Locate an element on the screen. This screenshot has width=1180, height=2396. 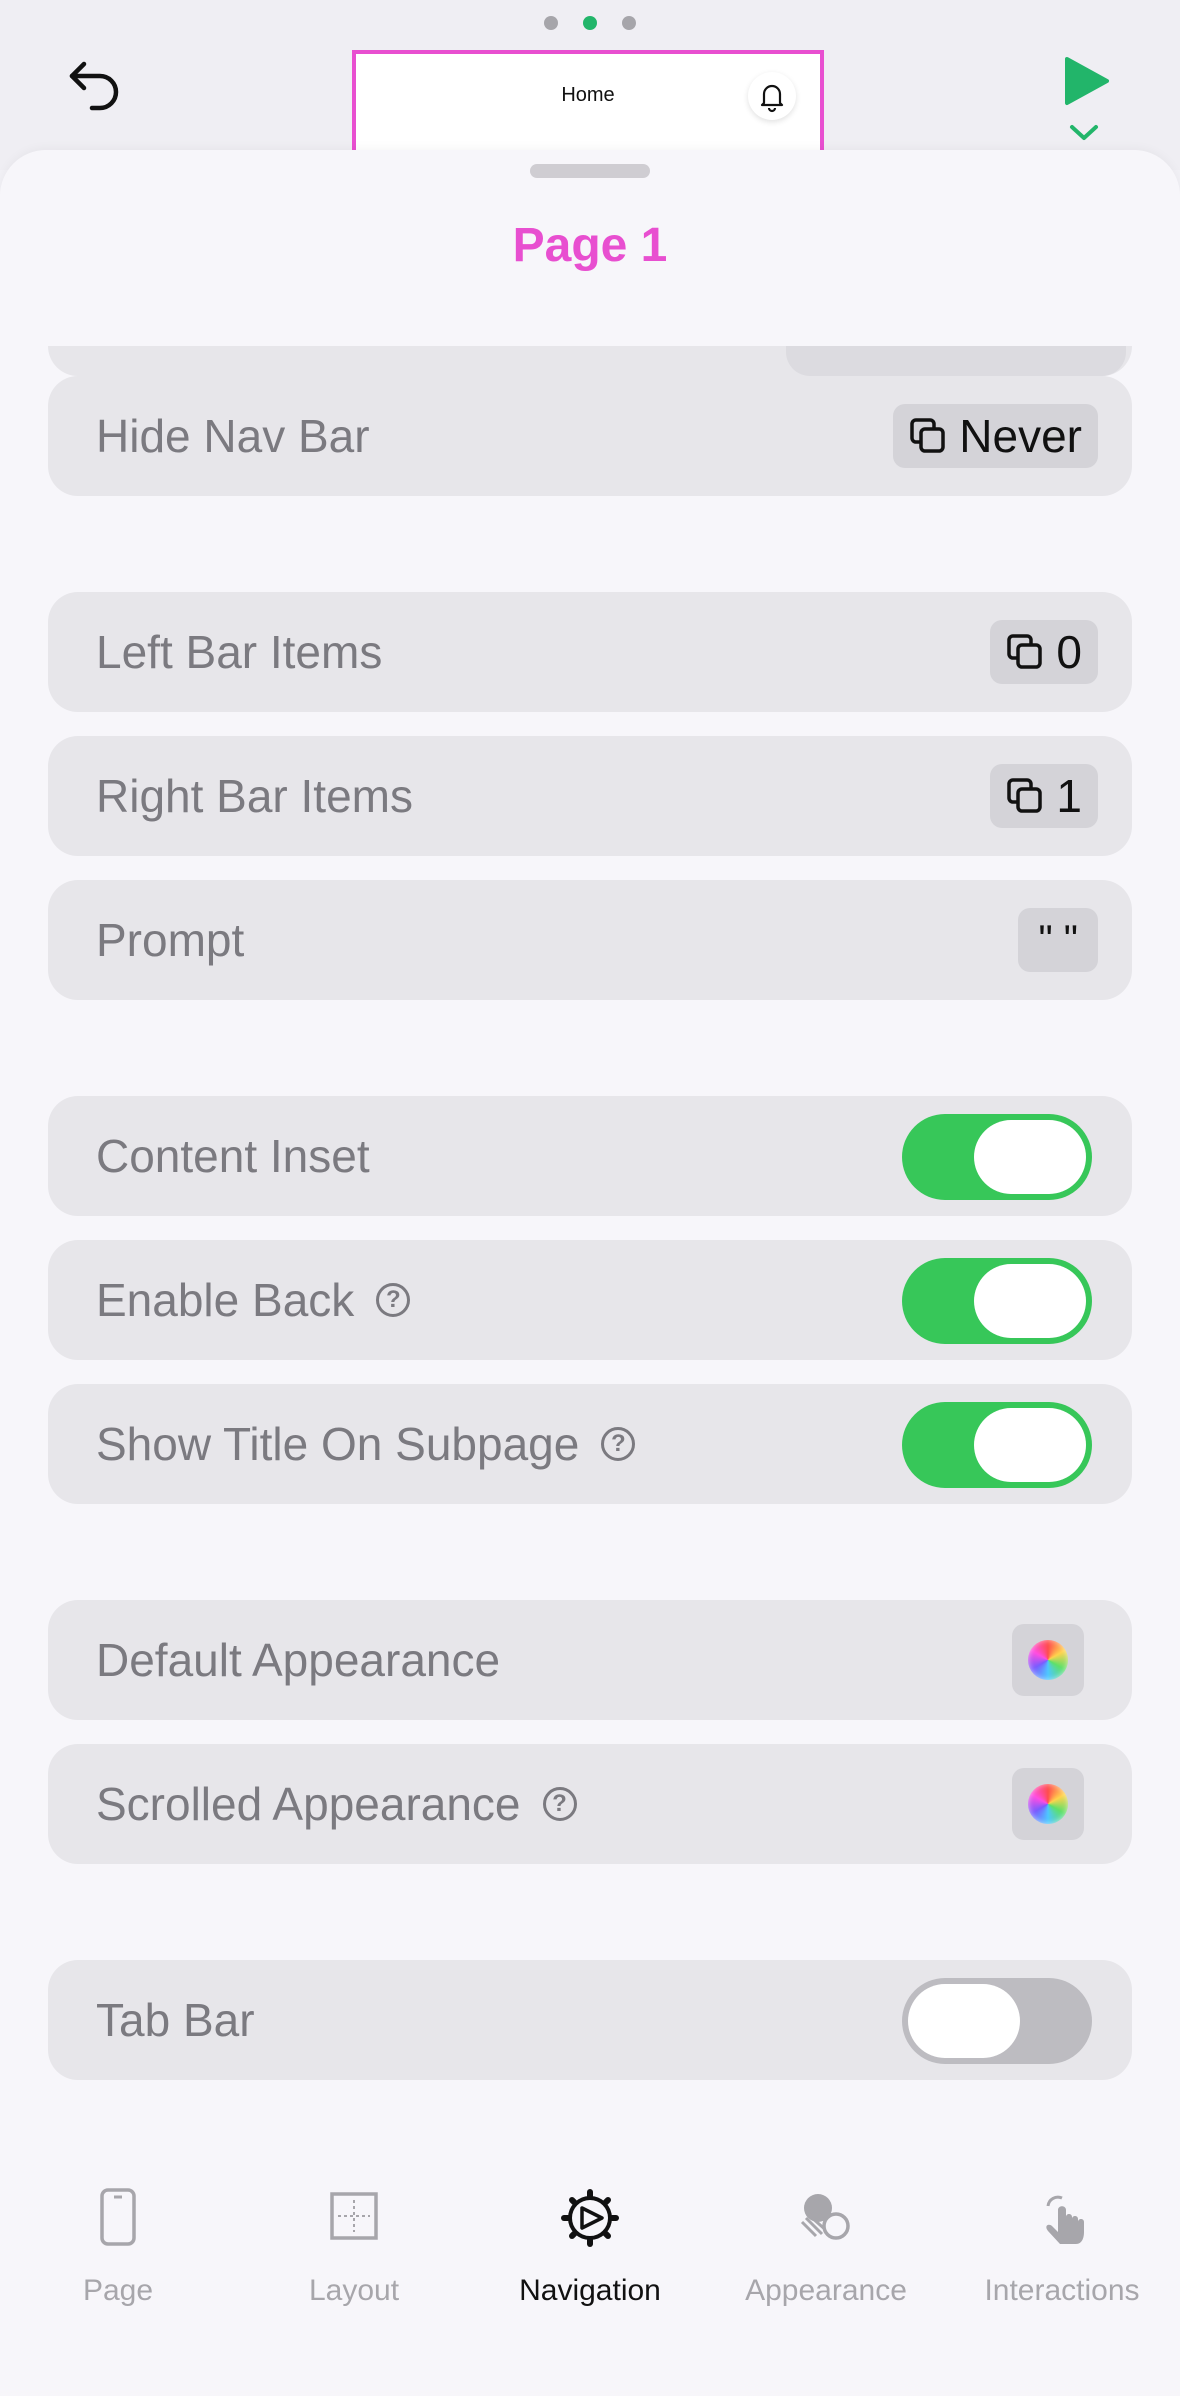
row-label: Scrolled Appearance? is located at coordinates (336, 1804).